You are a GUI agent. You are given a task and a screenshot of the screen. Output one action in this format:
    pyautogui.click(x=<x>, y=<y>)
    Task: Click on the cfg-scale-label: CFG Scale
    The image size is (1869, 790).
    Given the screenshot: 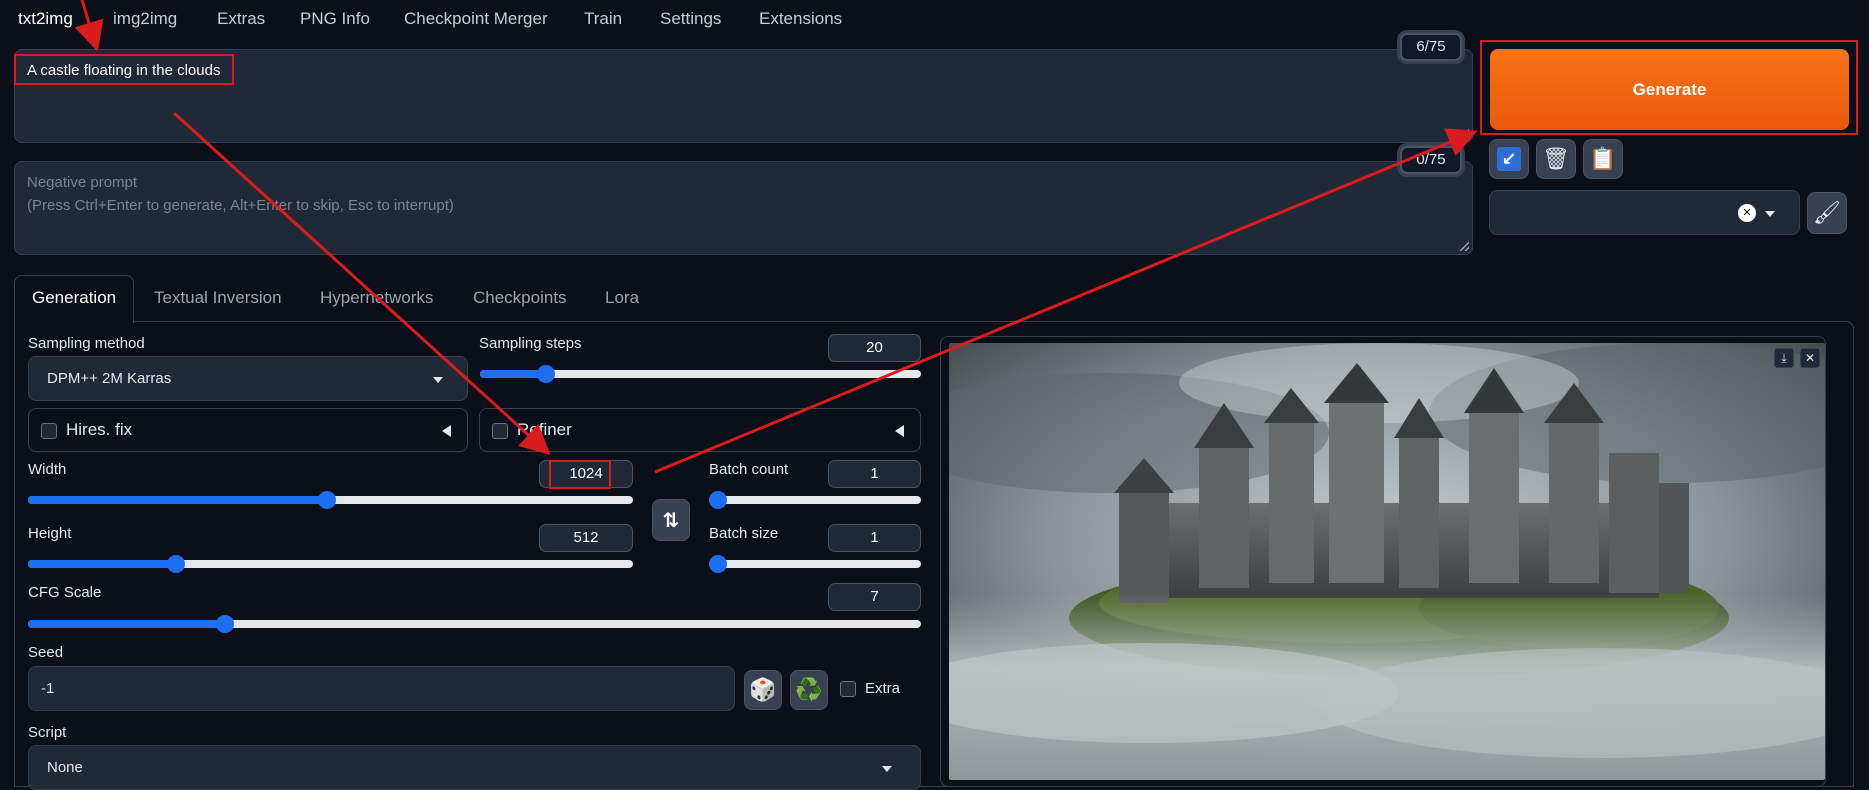 What is the action you would take?
    pyautogui.click(x=65, y=592)
    